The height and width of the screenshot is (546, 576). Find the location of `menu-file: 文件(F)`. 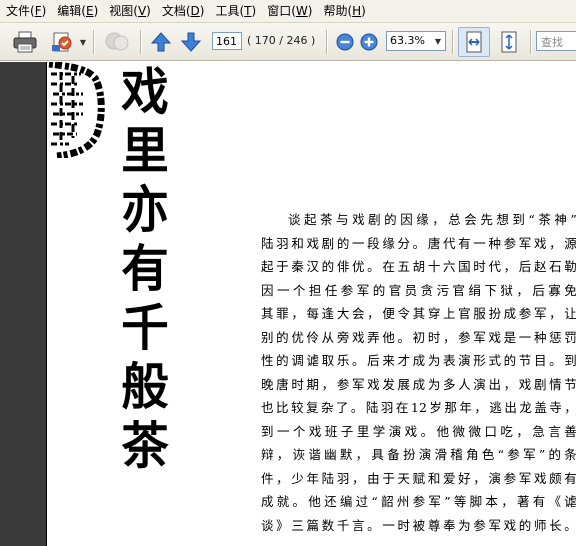

menu-file: 文件(F) is located at coordinates (25, 11).